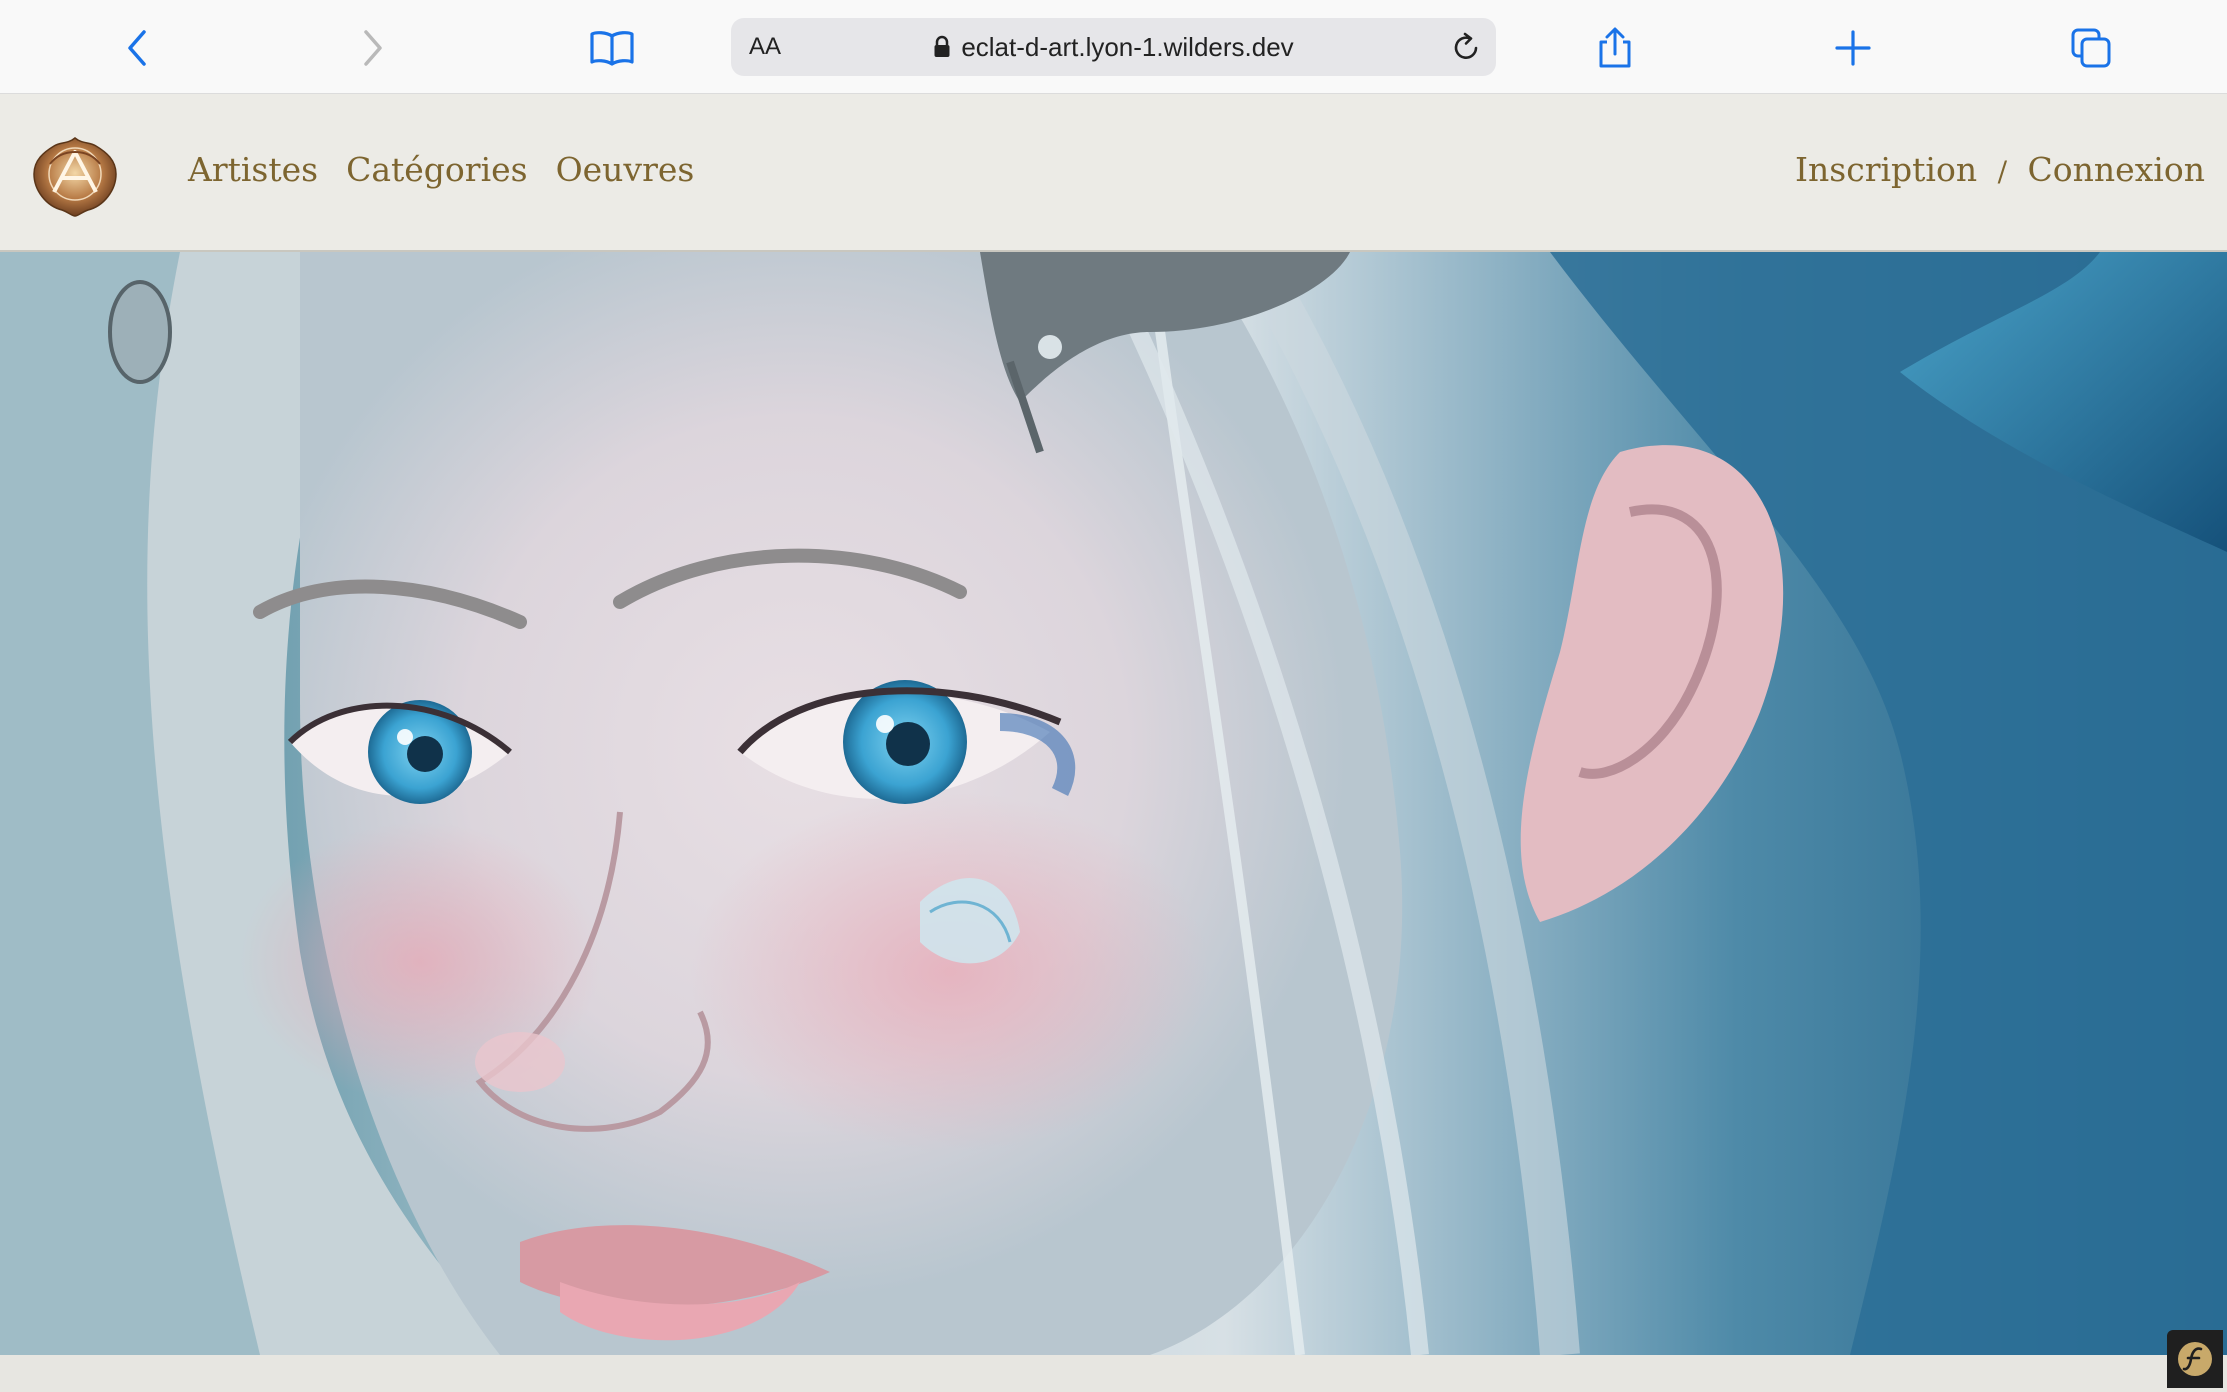 The width and height of the screenshot is (2227, 1392). What do you see at coordinates (1113, 1373) in the screenshot?
I see `page-bottom-strip` at bounding box center [1113, 1373].